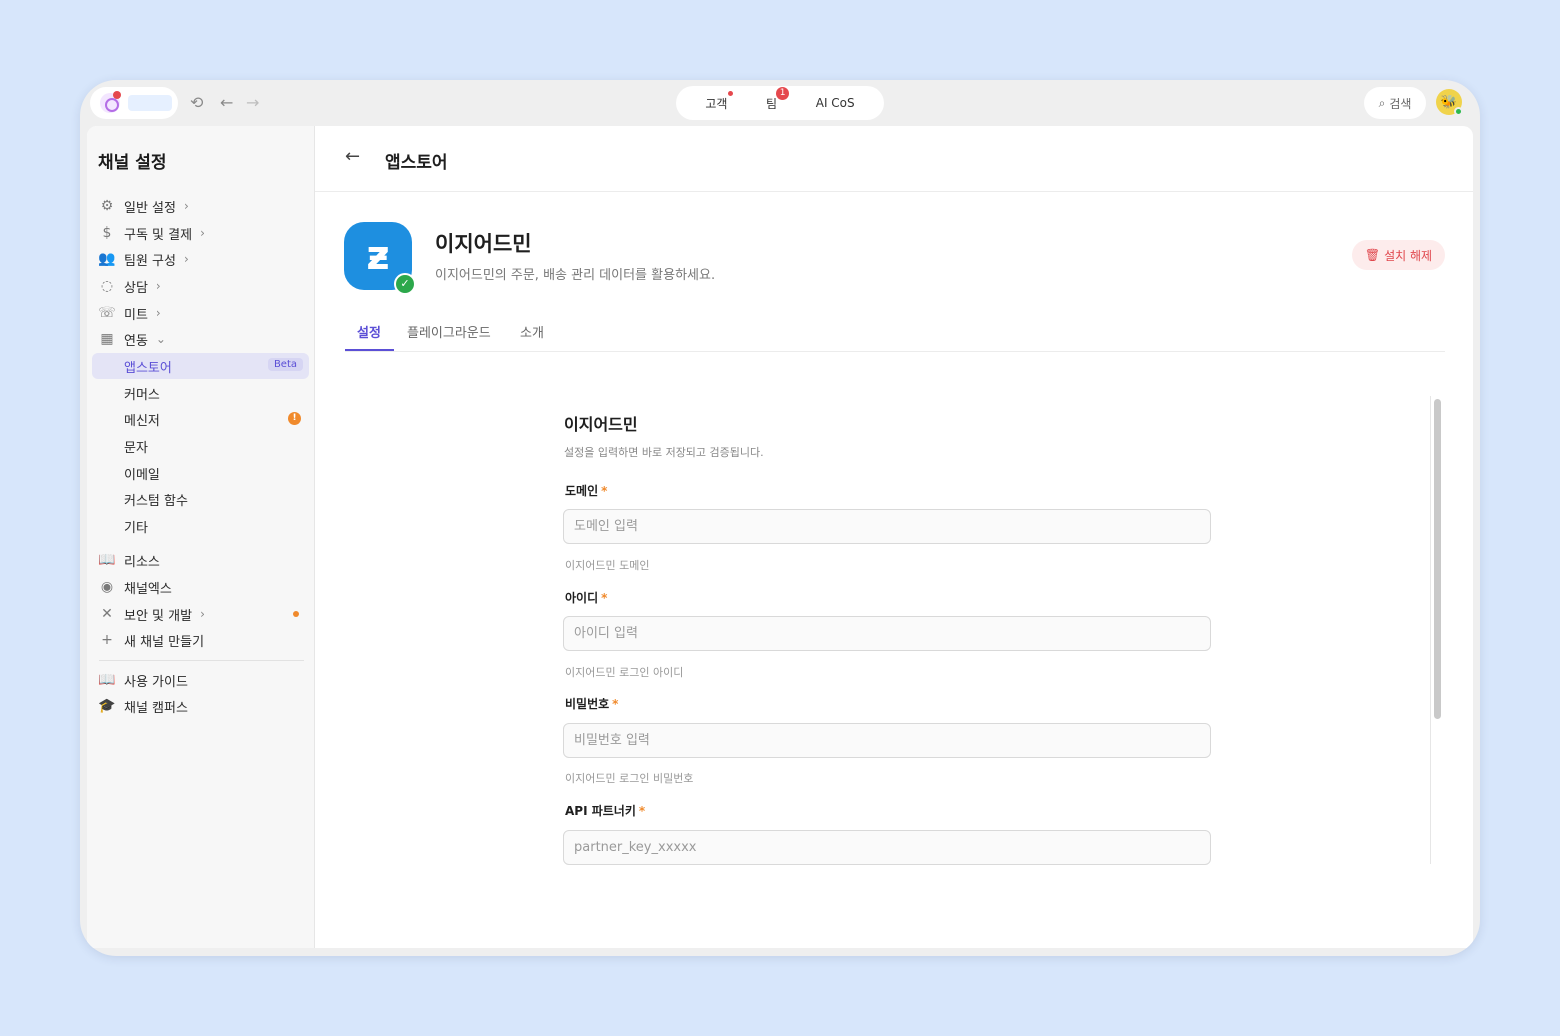 This screenshot has height=1036, width=1560. I want to click on sidebar-divider, so click(201, 660).